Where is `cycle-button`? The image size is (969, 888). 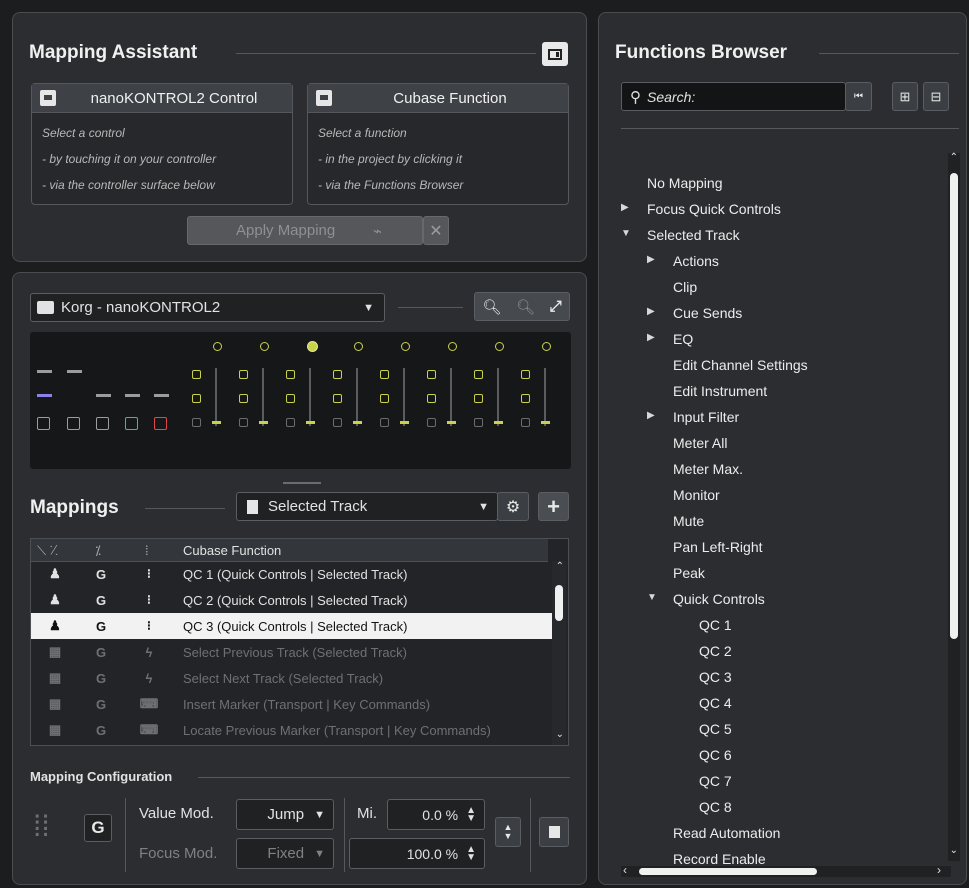
cycle-button is located at coordinates (44, 395).